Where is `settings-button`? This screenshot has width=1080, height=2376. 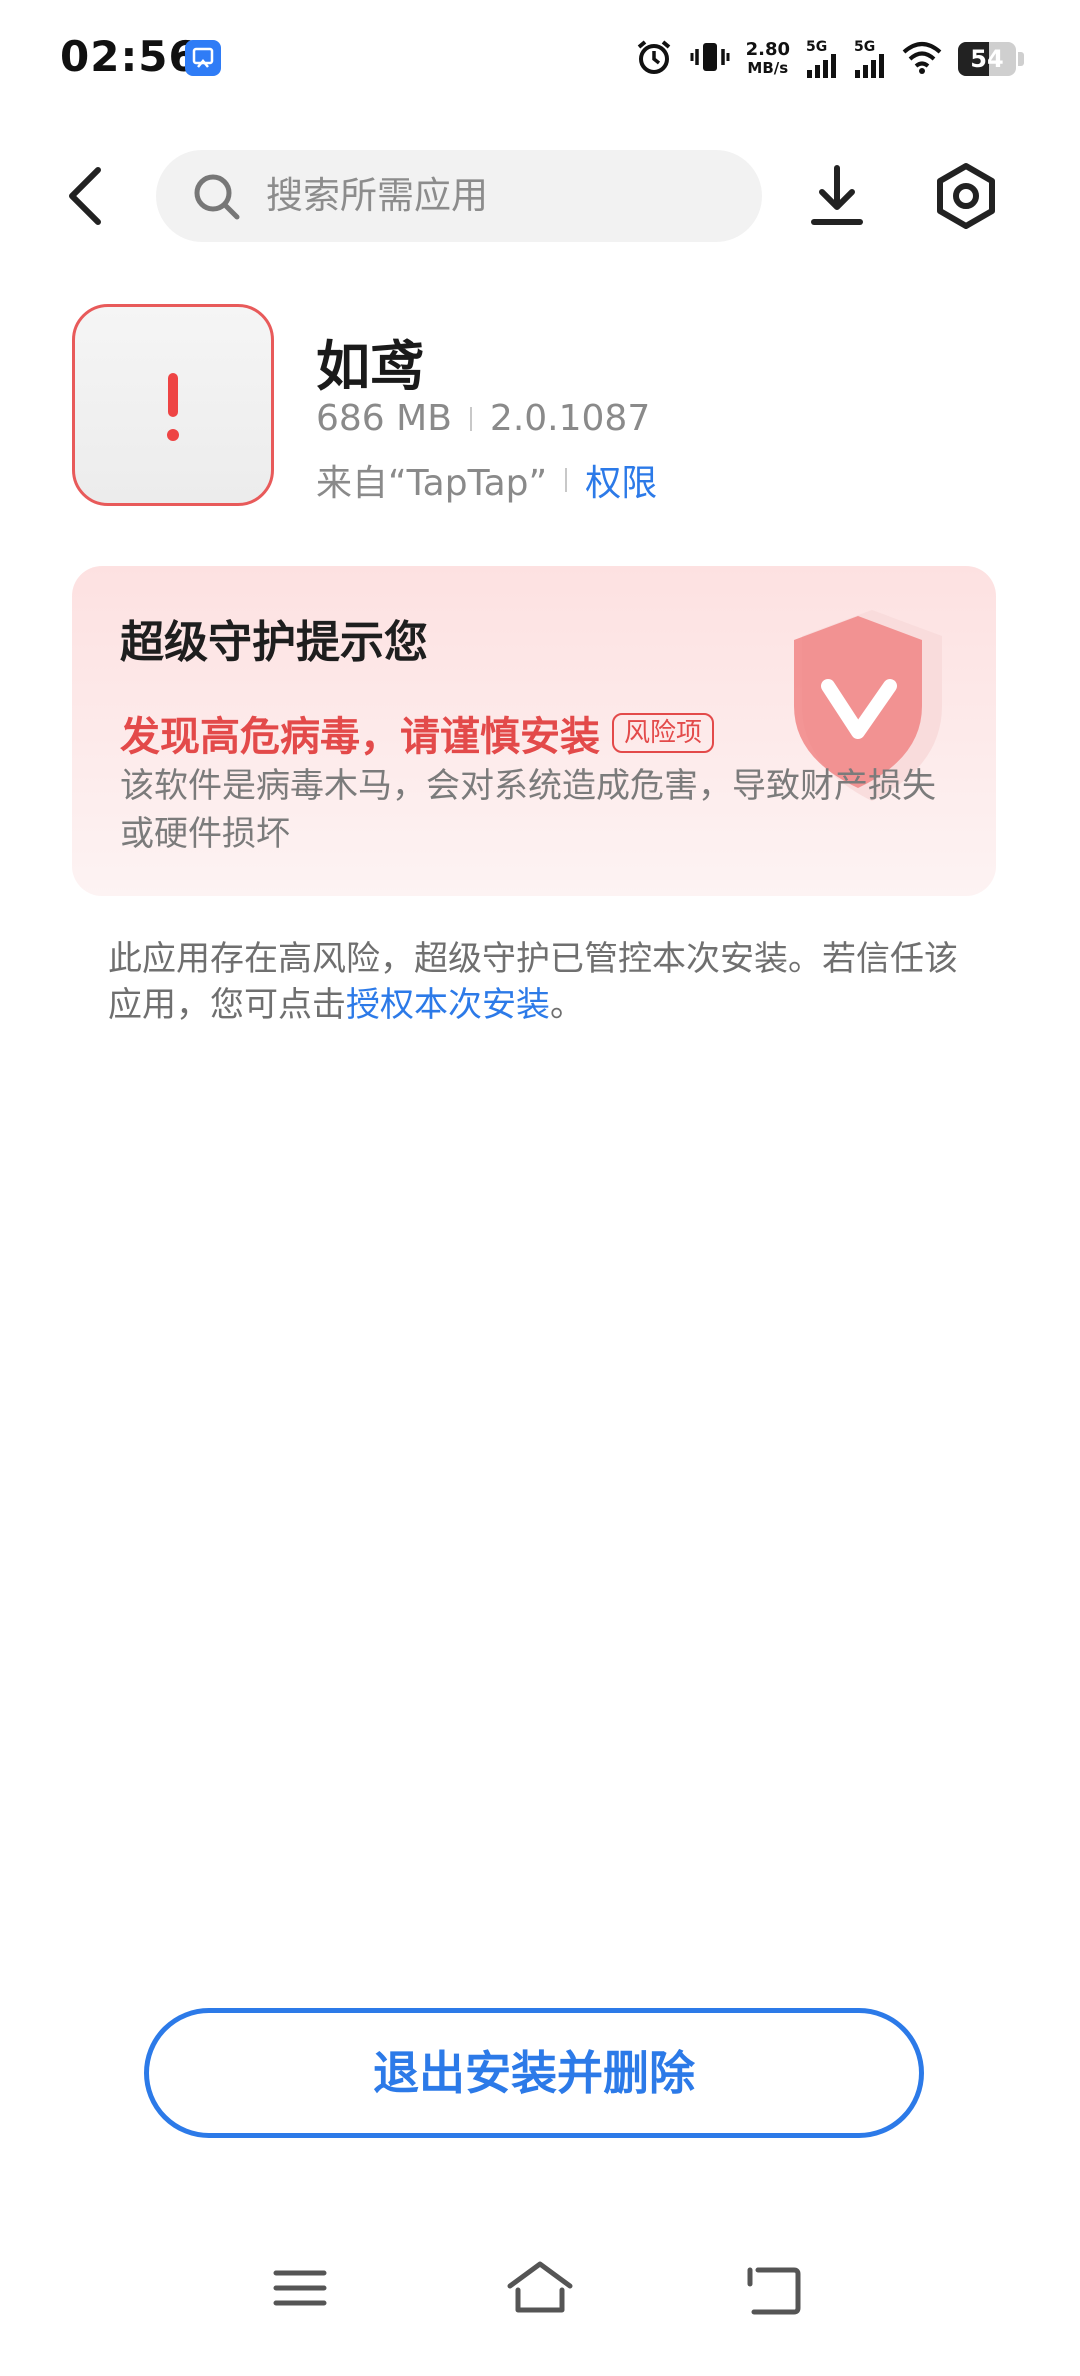
settings-button is located at coordinates (966, 196).